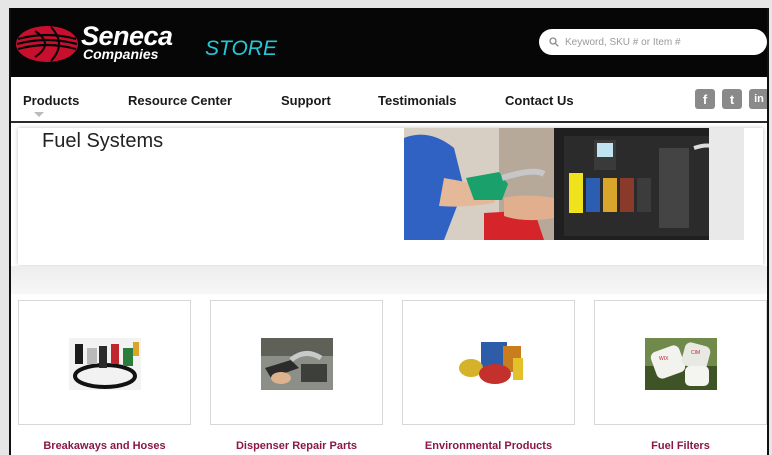 This screenshot has width=772, height=455. What do you see at coordinates (241, 48) in the screenshot?
I see `store-label: STORE` at bounding box center [241, 48].